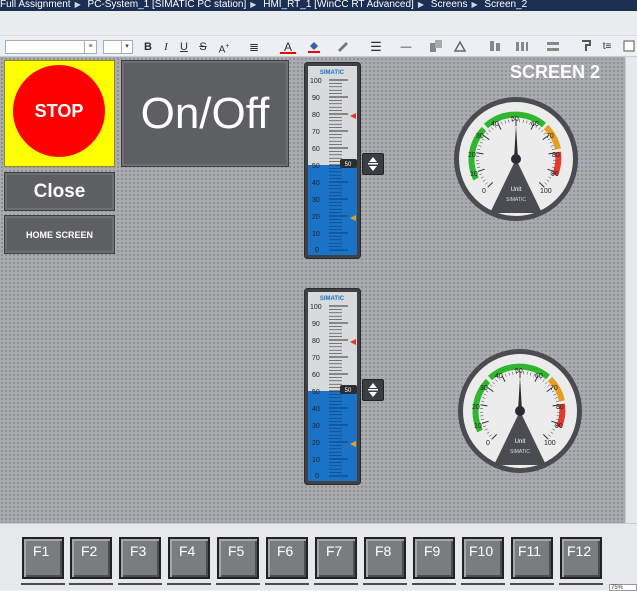  I want to click on format-painter-icon, so click(586, 47).